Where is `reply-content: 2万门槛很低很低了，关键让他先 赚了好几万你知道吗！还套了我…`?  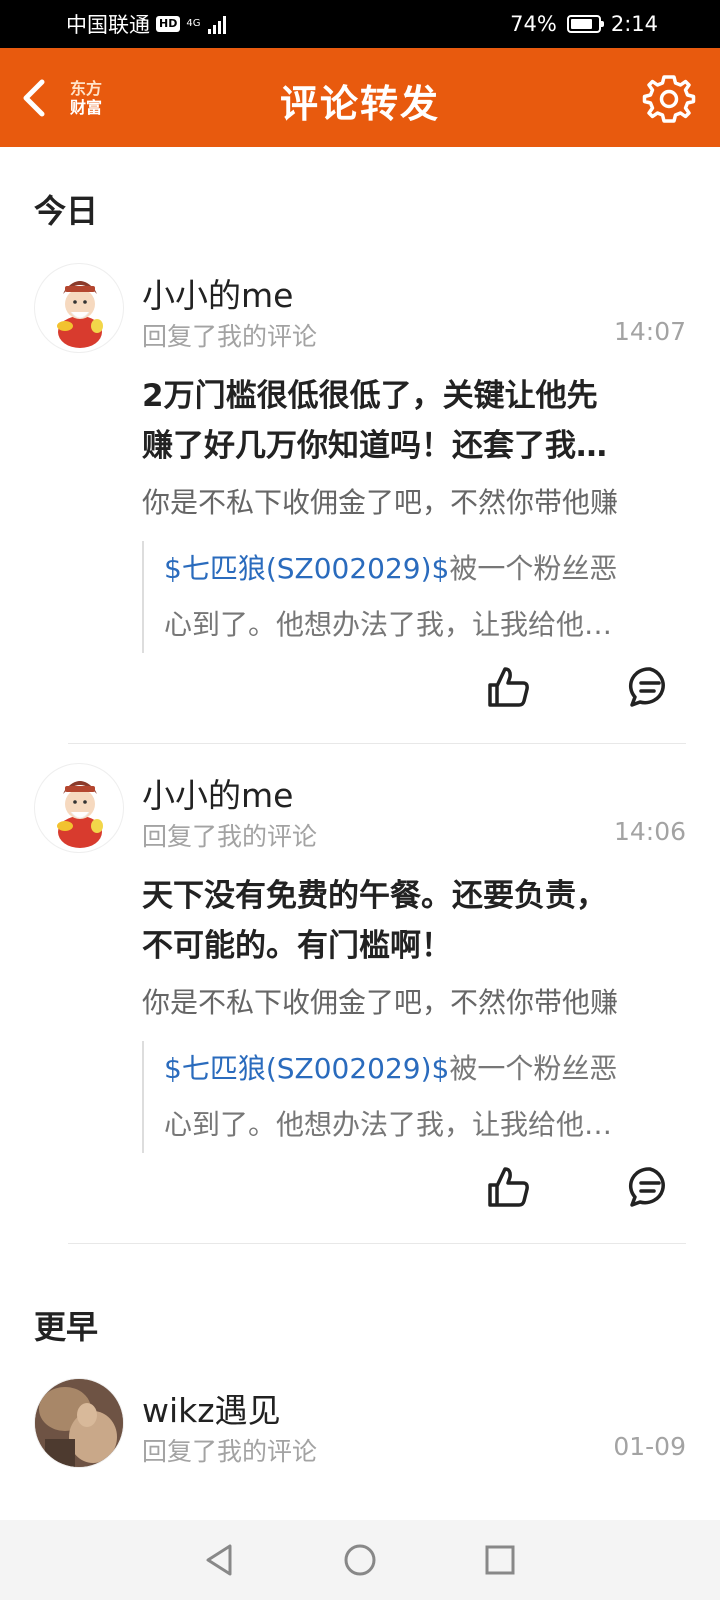
reply-content: 2万门槛很低很低了，关键让他先 赚了好几万你知道吗！还套了我… is located at coordinates (412, 421).